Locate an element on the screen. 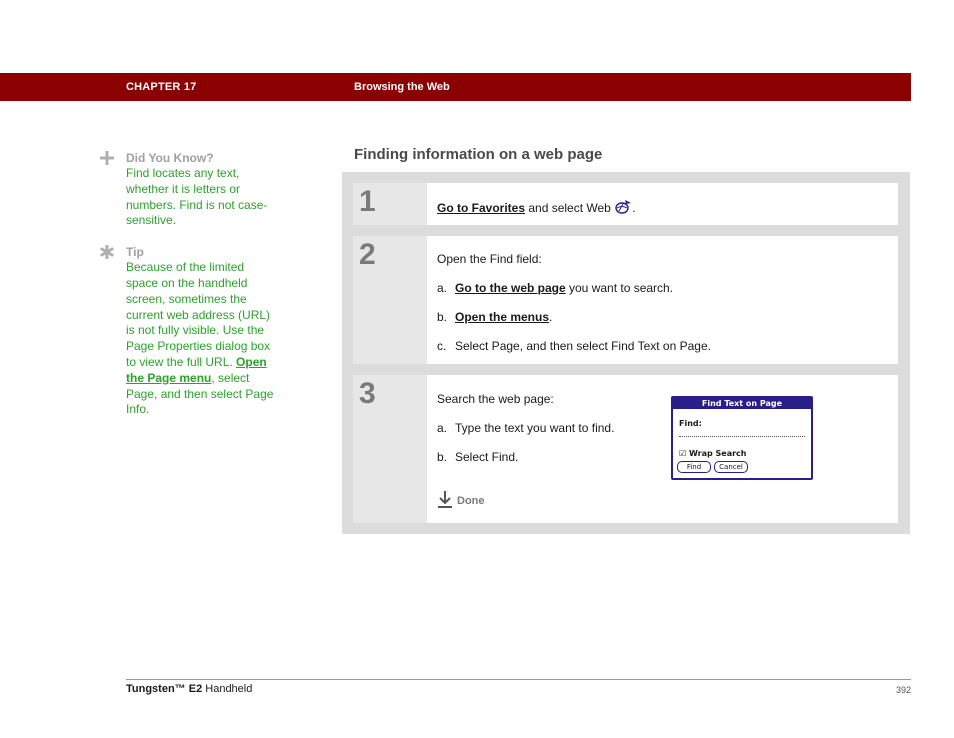 This screenshot has width=954, height=738. step-number: 3 is located at coordinates (367, 393).